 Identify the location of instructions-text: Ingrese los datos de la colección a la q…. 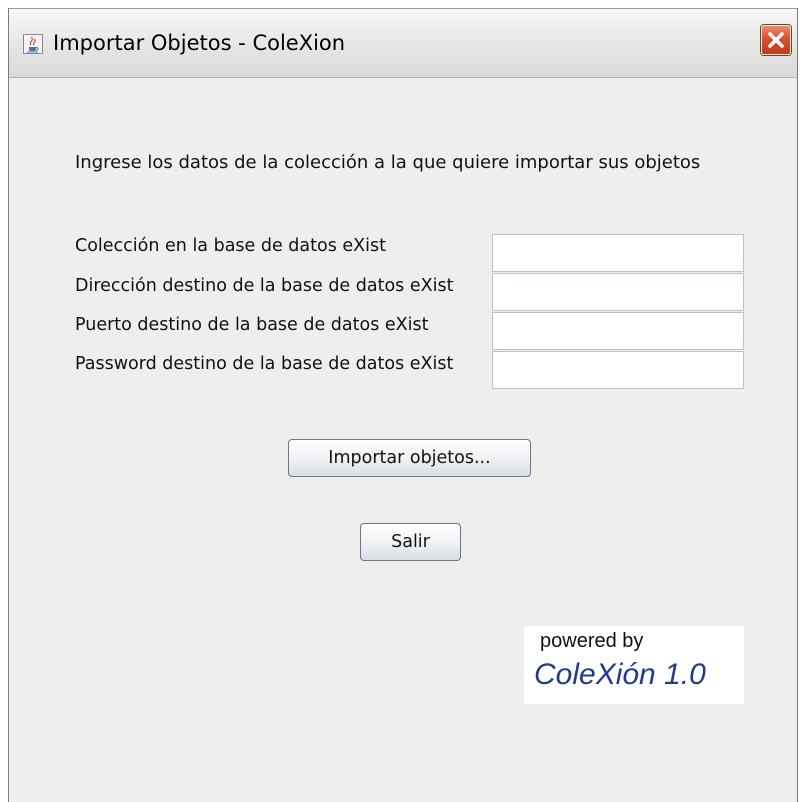
(388, 162).